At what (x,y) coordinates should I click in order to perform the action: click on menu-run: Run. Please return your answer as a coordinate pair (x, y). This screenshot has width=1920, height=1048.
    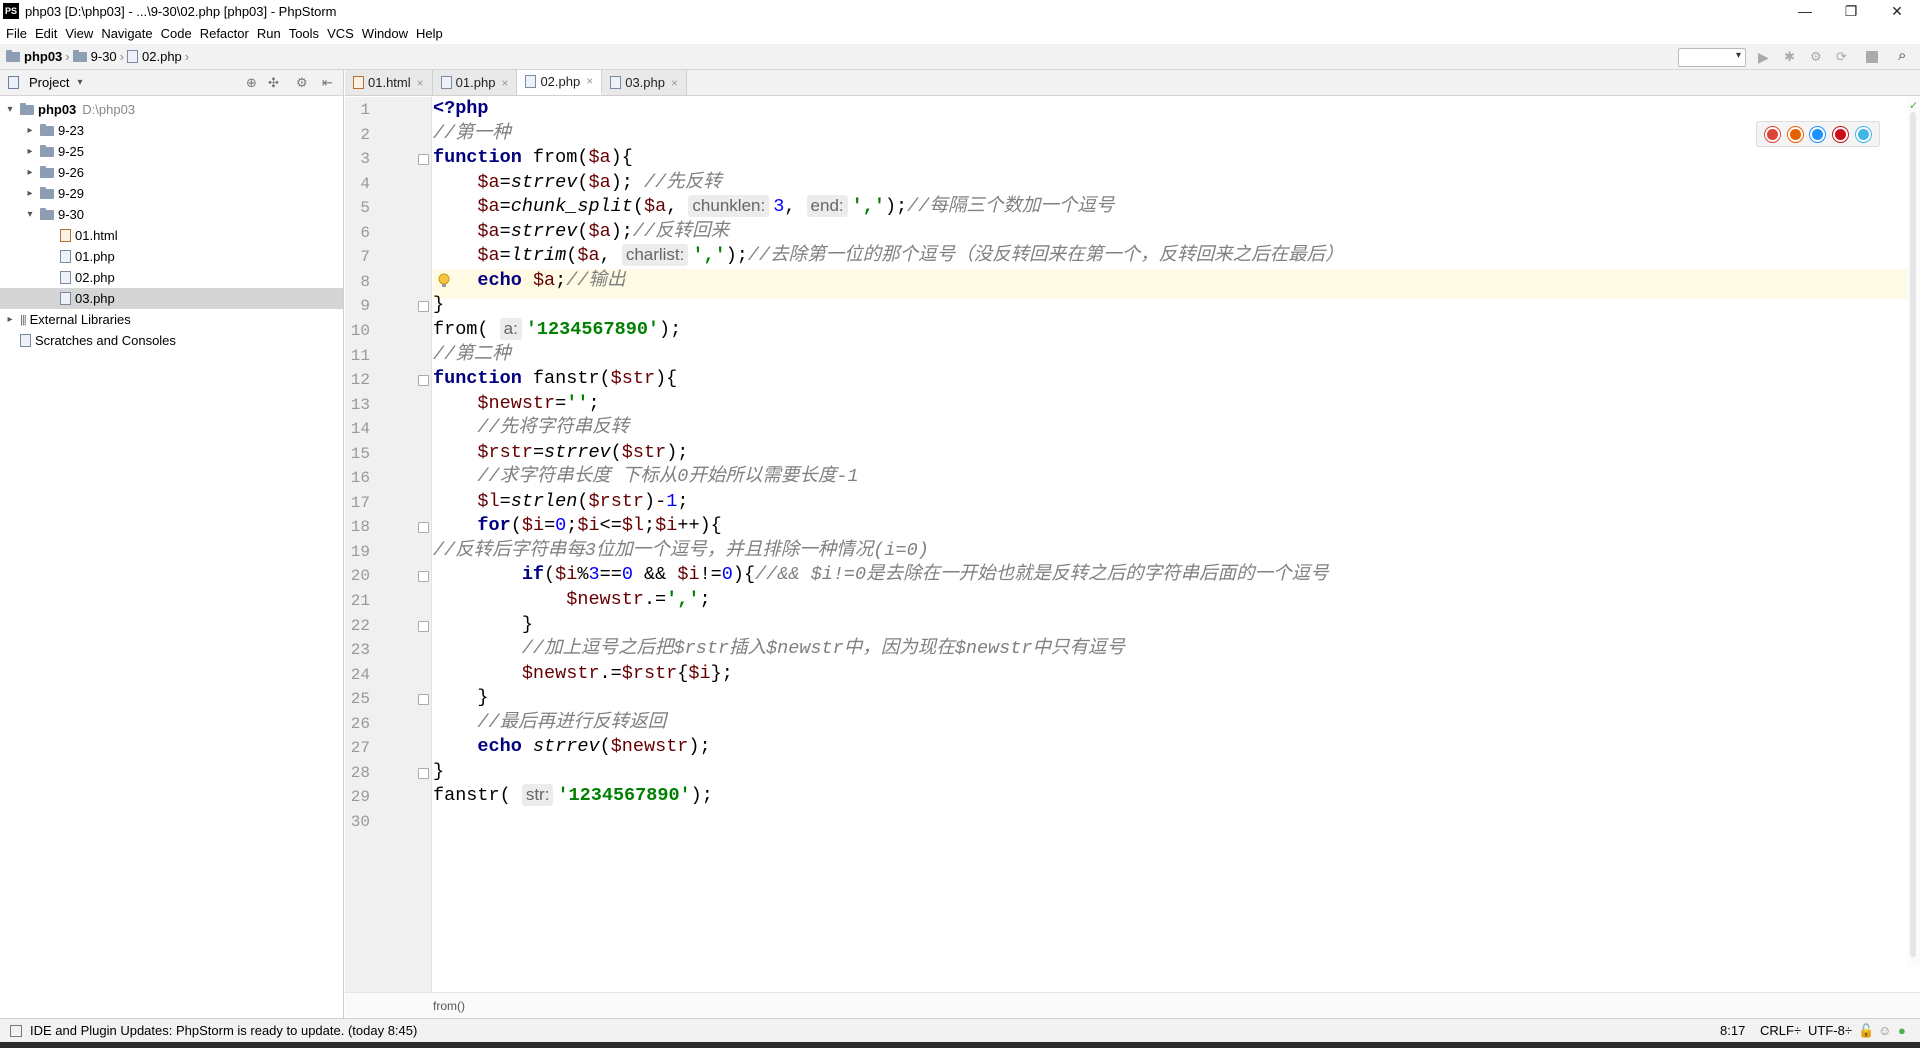
    Looking at the image, I should click on (269, 33).